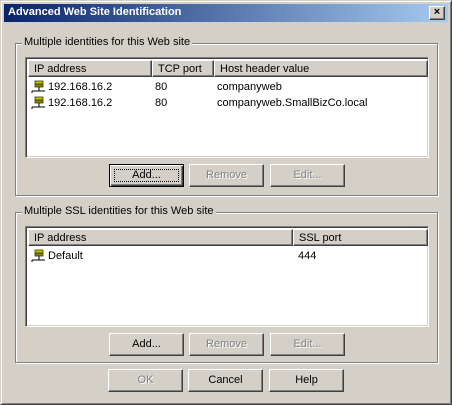 The height and width of the screenshot is (405, 452). Describe the element at coordinates (292, 103) in the screenshot. I see `cell-host: companyweb.SmallBizCo.local` at that location.